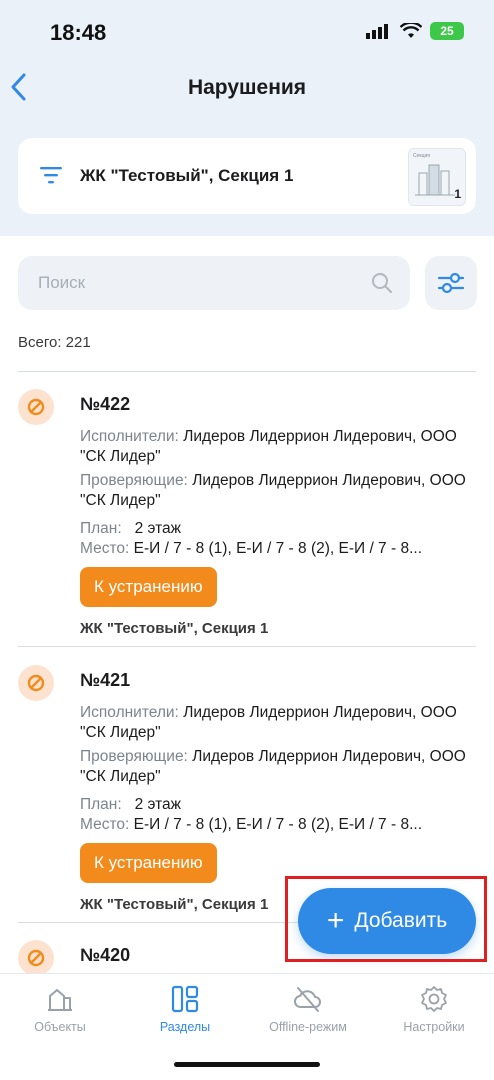 The image size is (494, 1080). I want to click on grid-layout-icon, so click(185, 999).